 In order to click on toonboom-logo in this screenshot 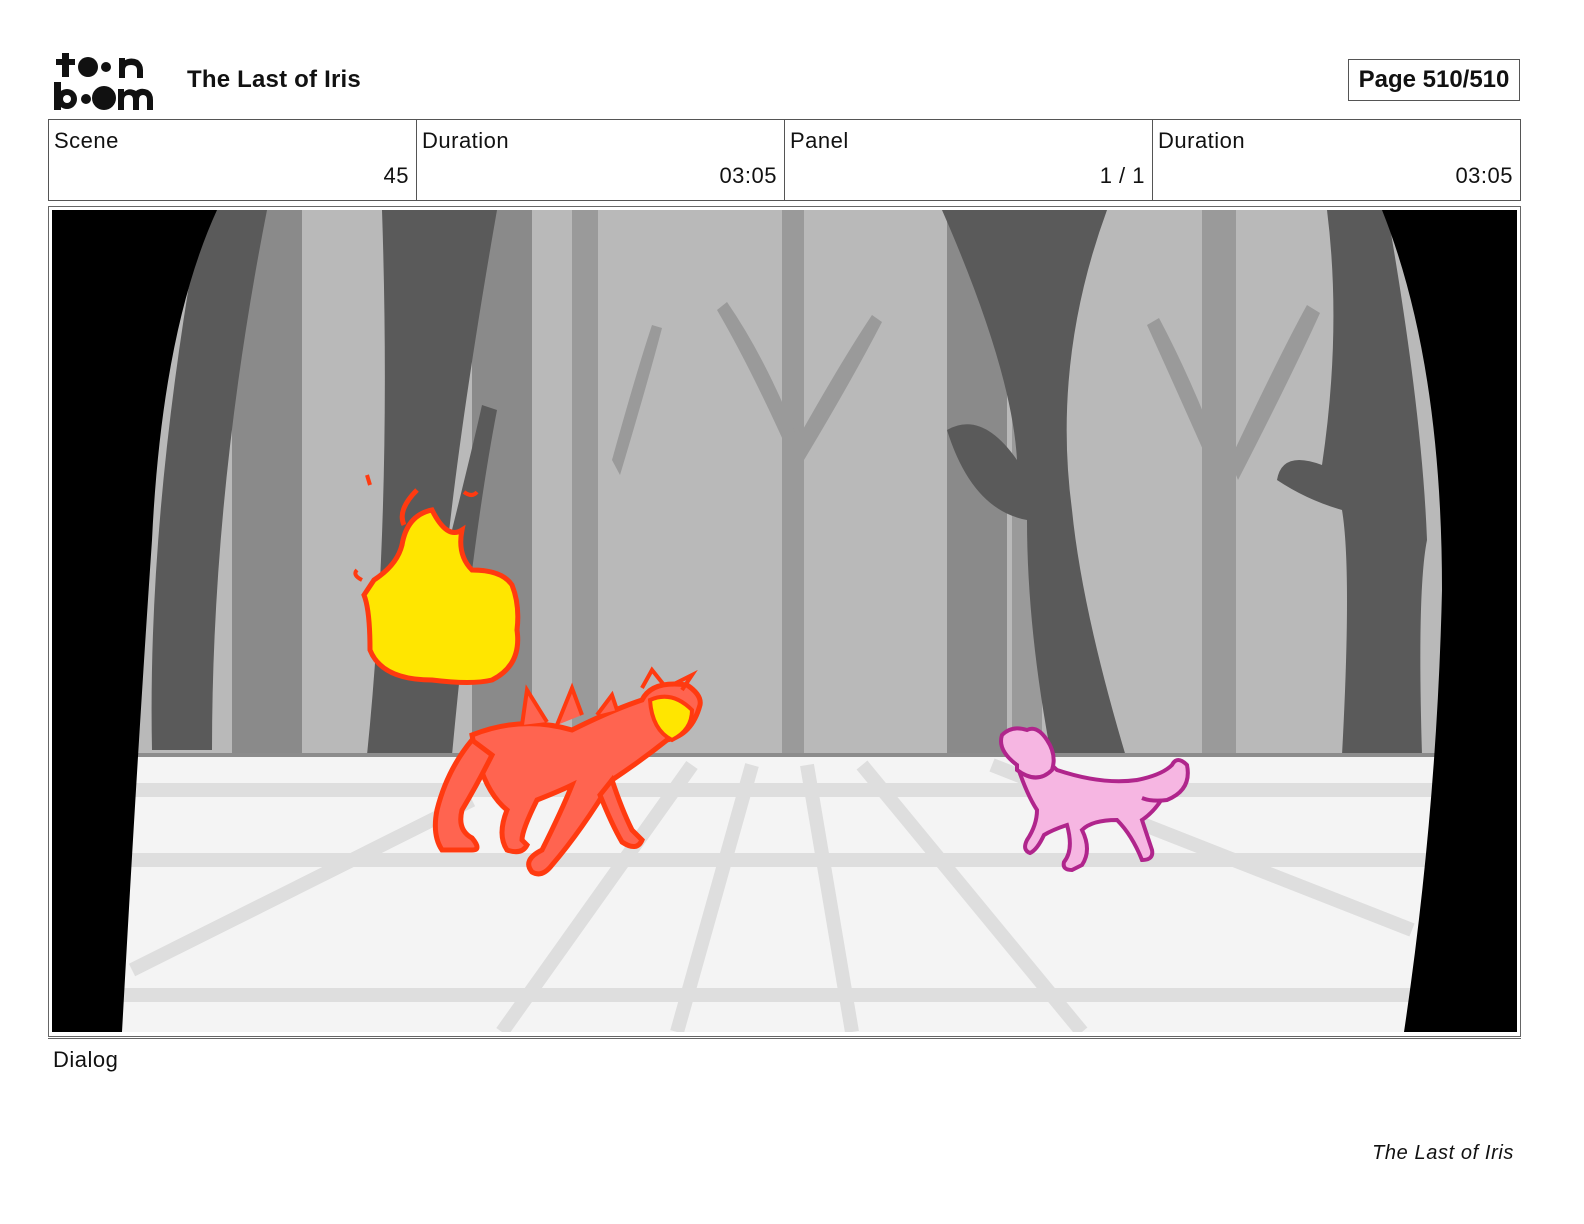, I will do `click(108, 81)`.